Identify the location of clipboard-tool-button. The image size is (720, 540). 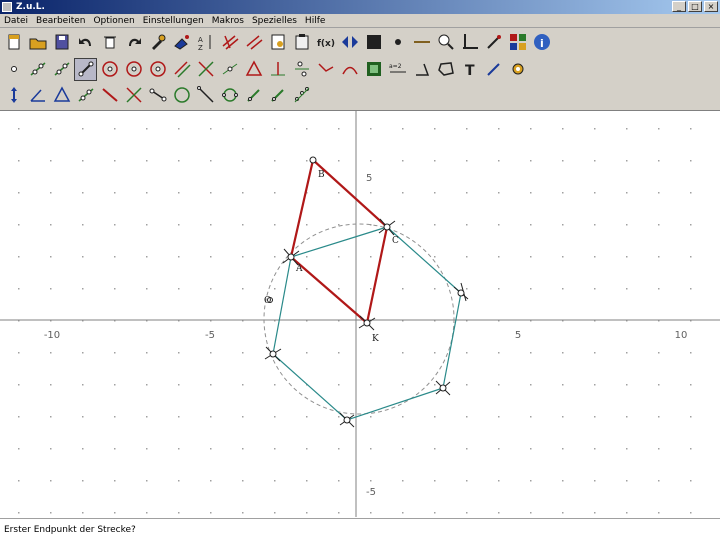
(301, 42).